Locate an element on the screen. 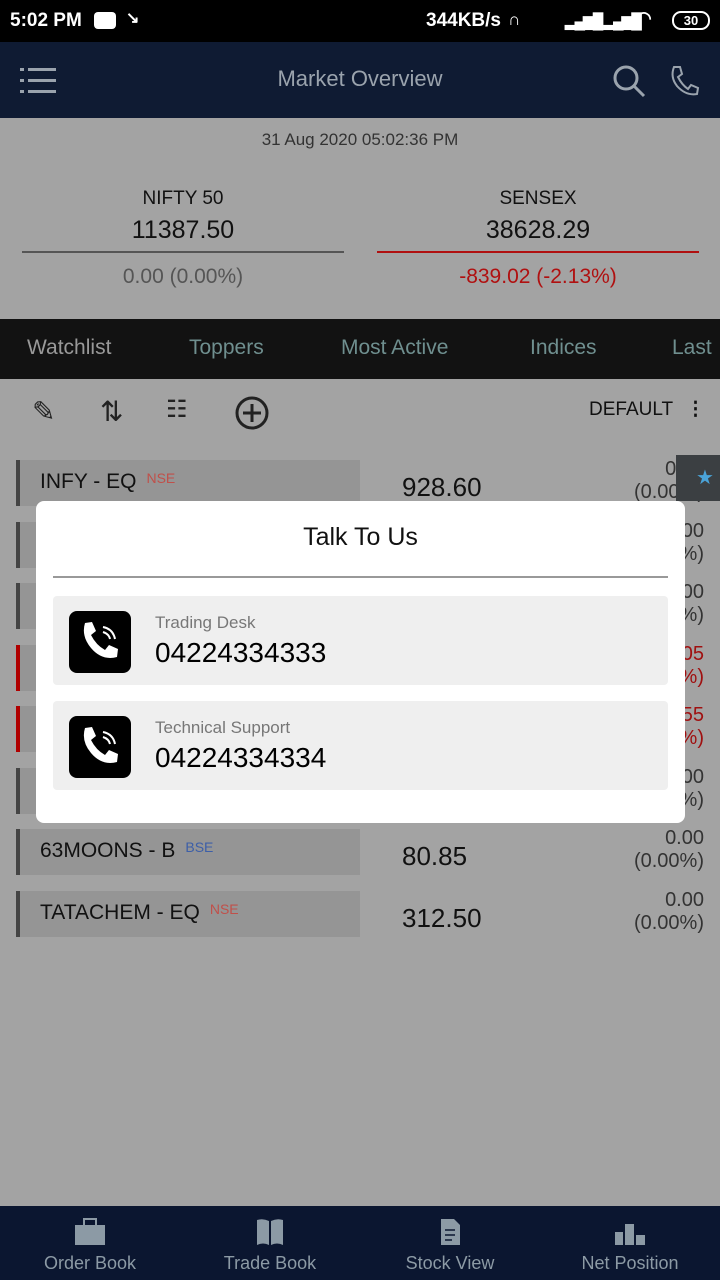 The height and width of the screenshot is (1280, 720). exchange-badge: BSE is located at coordinates (199, 847).